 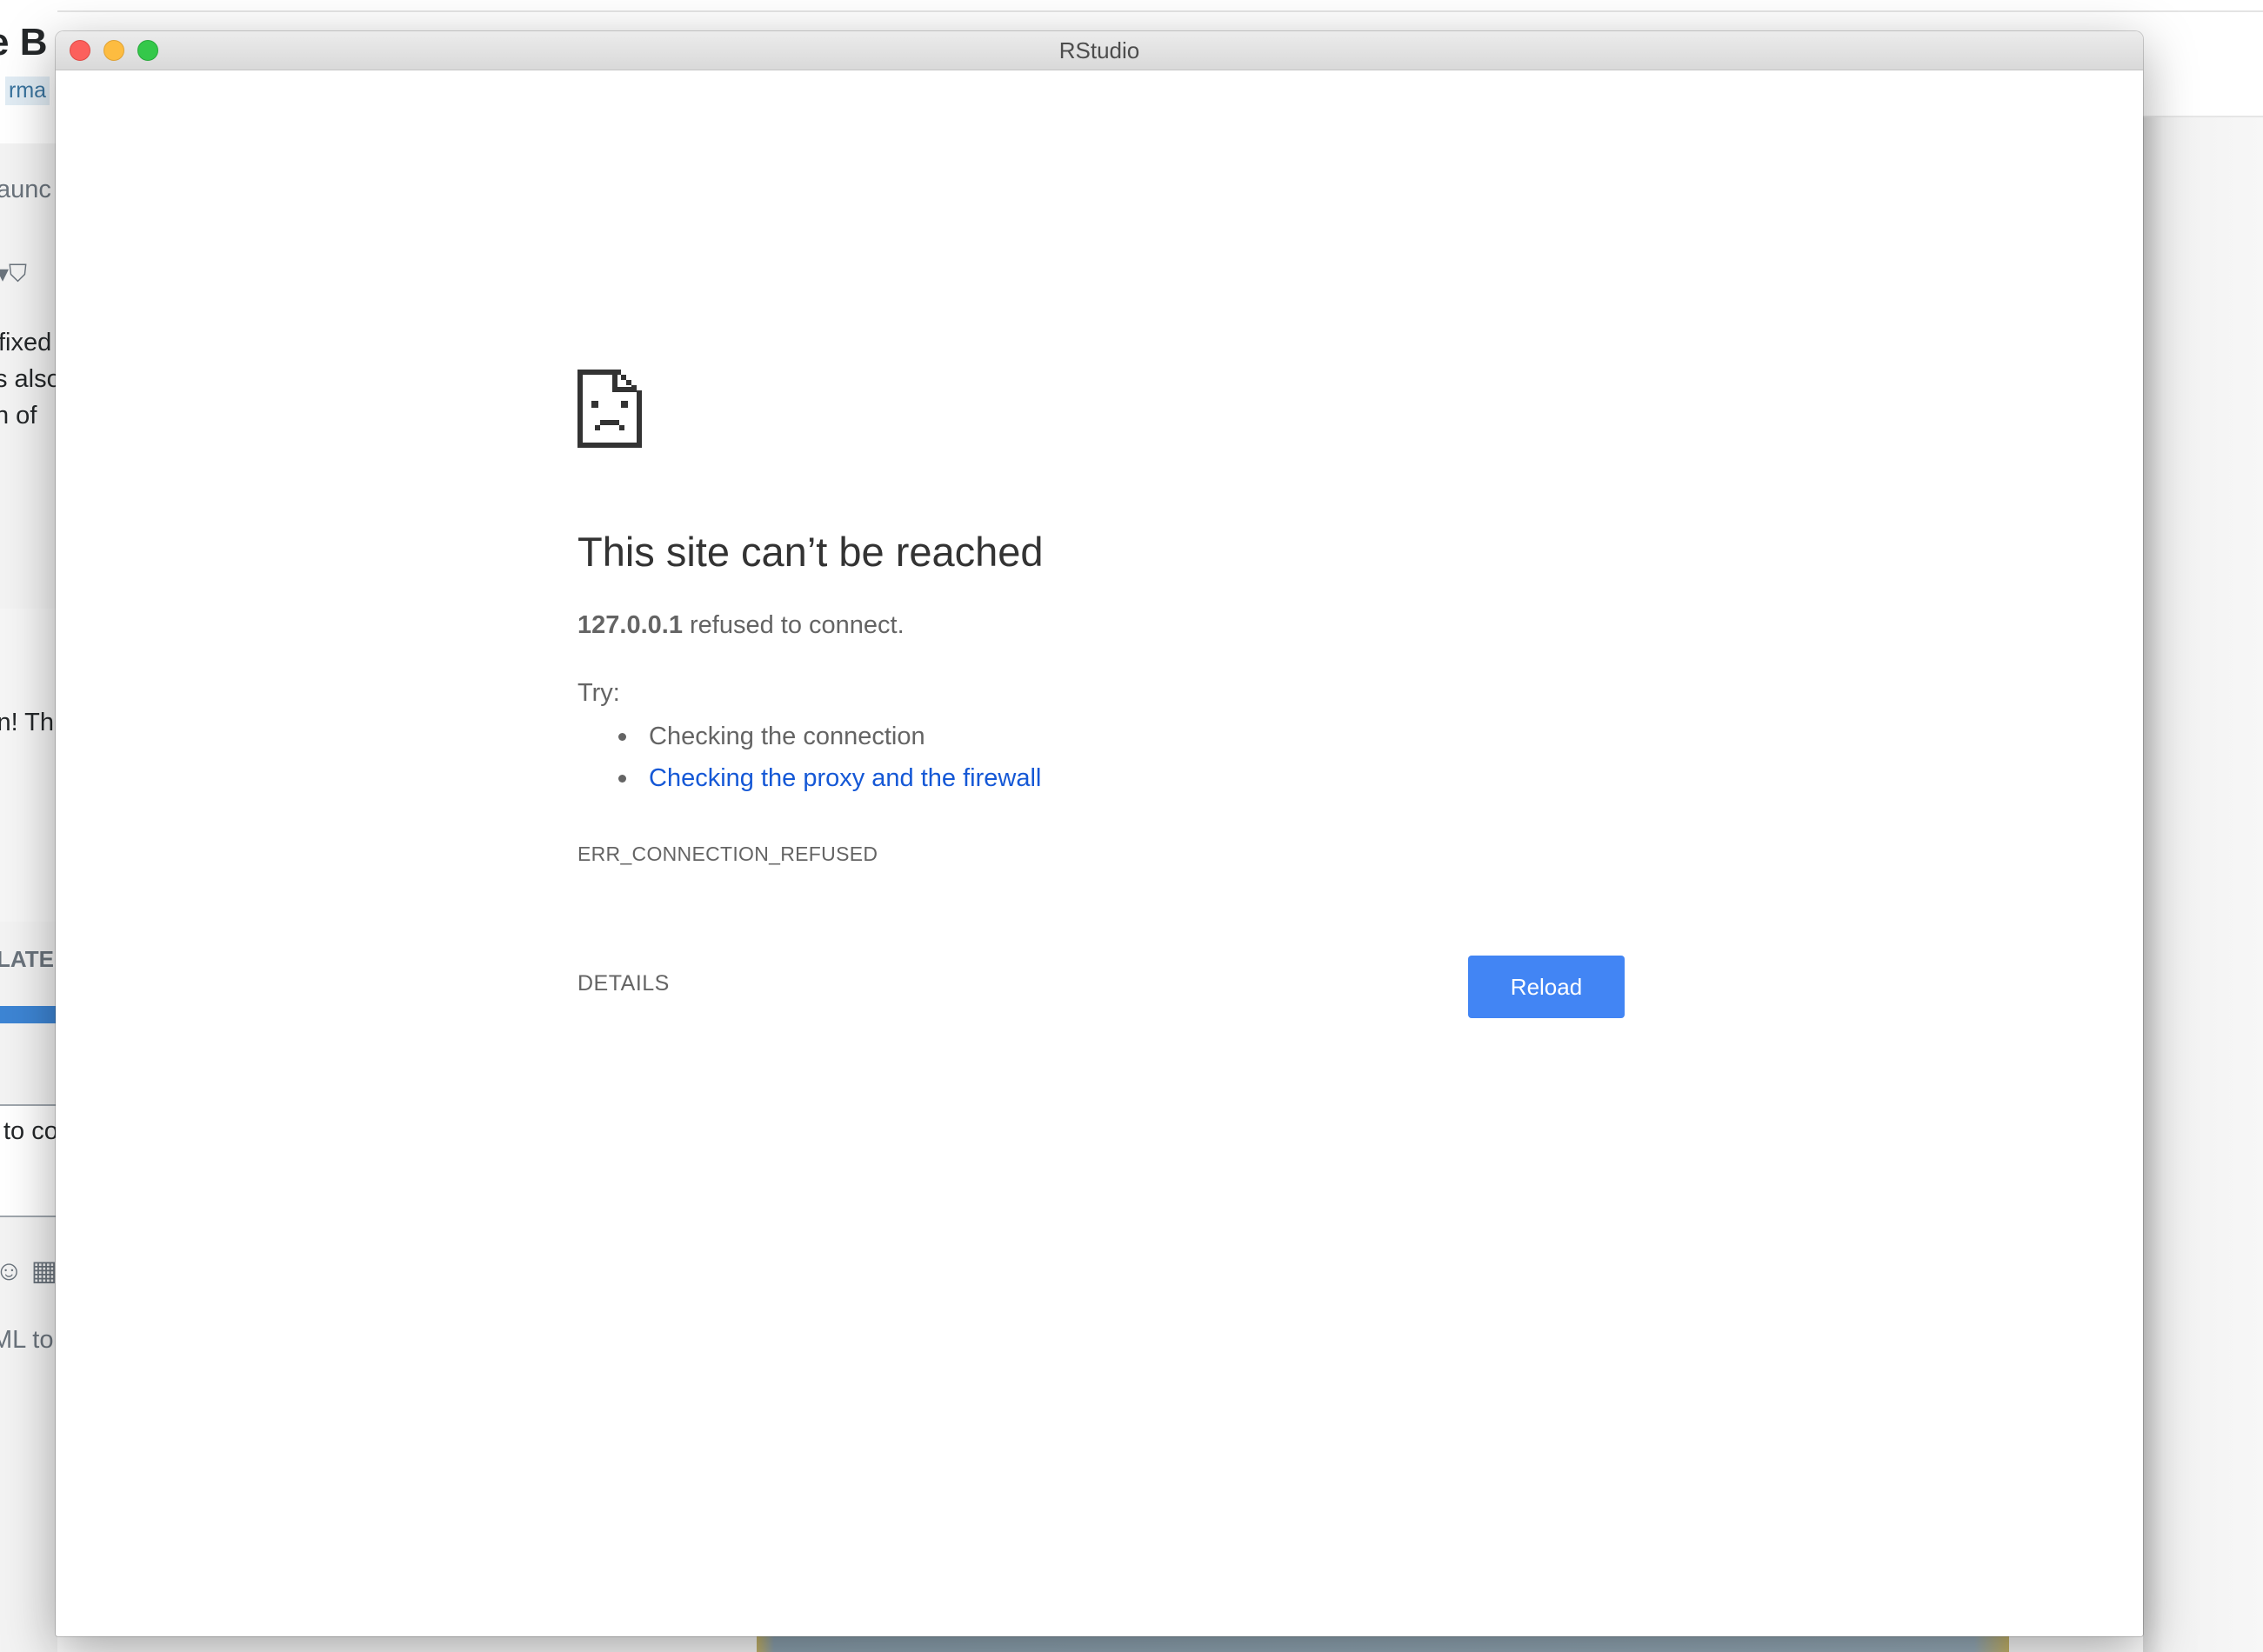 I want to click on try-label: Try:, so click(x=598, y=693).